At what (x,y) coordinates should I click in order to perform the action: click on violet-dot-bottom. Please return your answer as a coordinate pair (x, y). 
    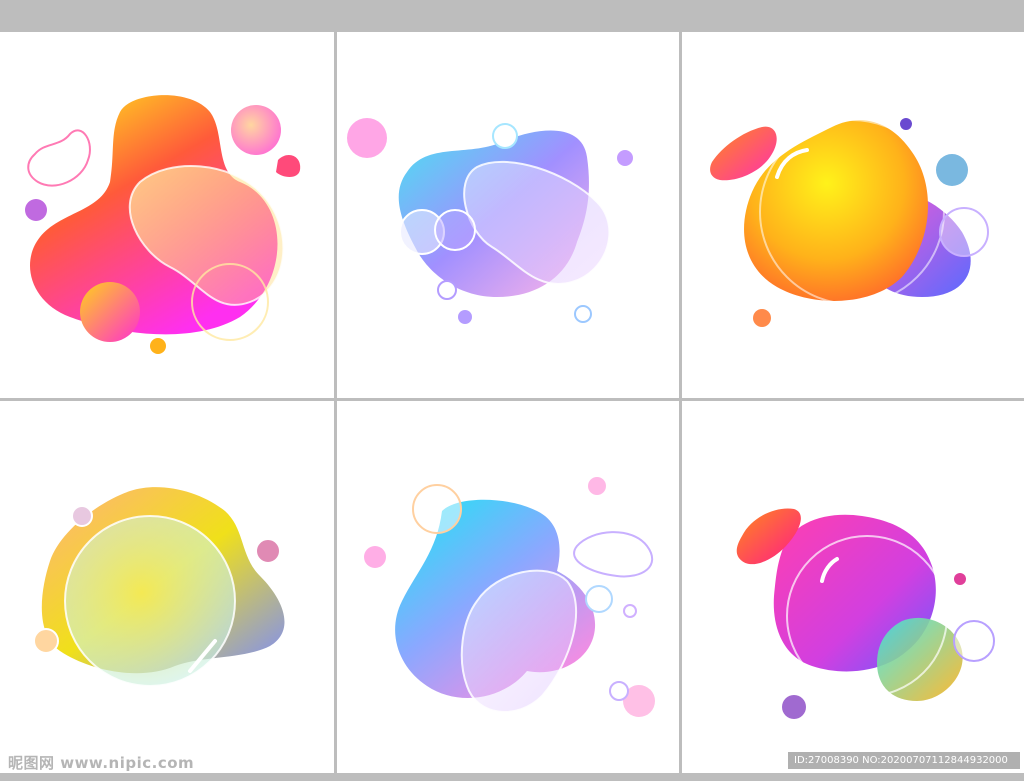
    Looking at the image, I should click on (794, 707).